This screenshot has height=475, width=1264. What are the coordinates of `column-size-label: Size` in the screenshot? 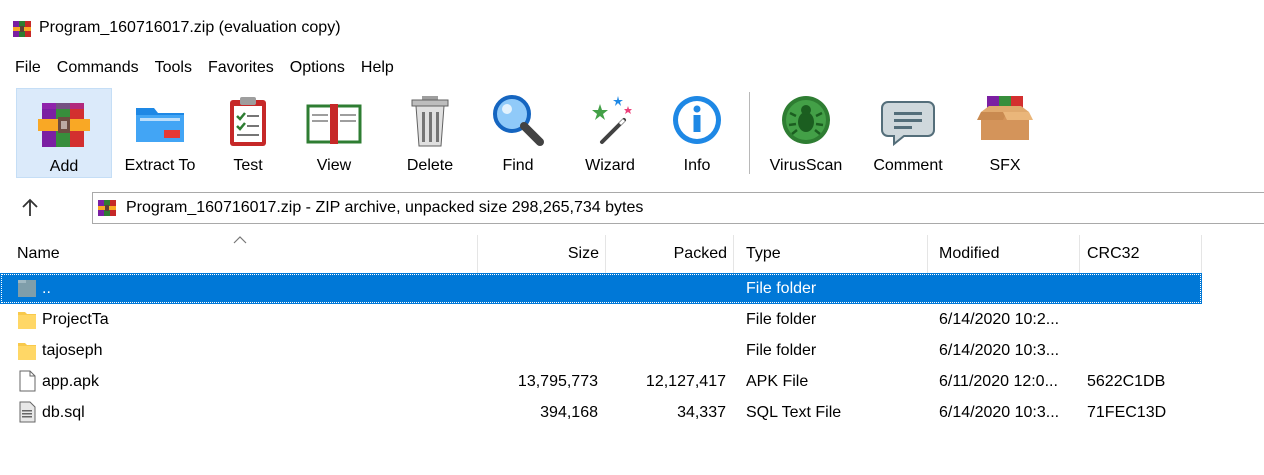 It's located at (583, 253).